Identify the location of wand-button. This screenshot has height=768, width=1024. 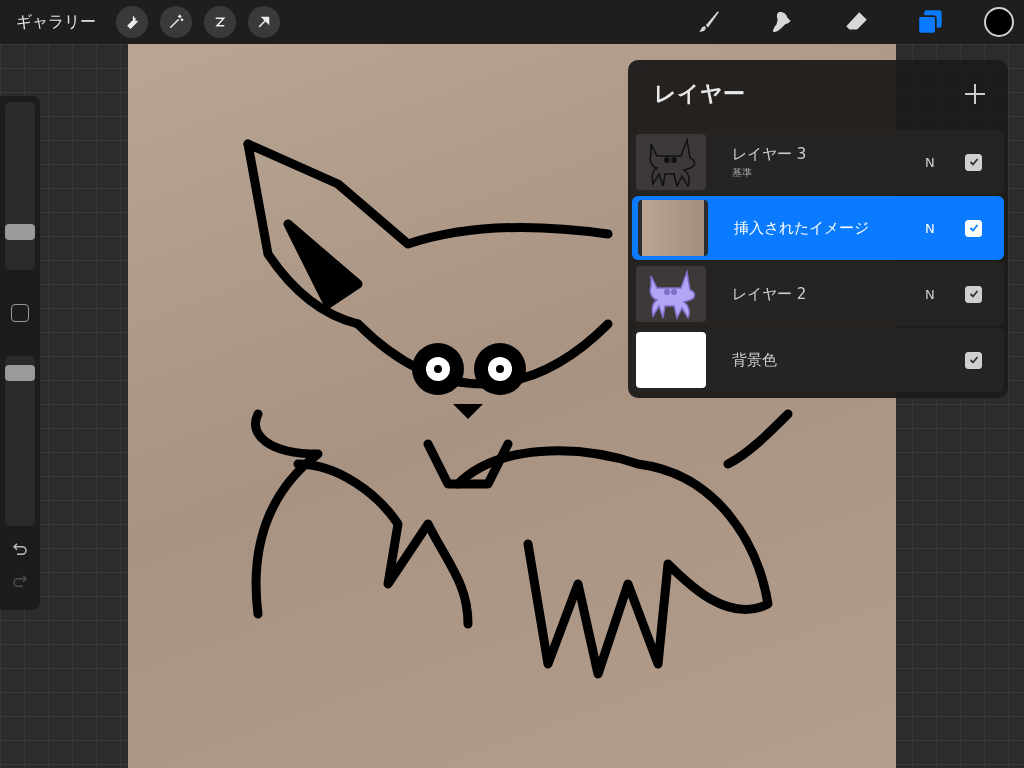
(176, 22).